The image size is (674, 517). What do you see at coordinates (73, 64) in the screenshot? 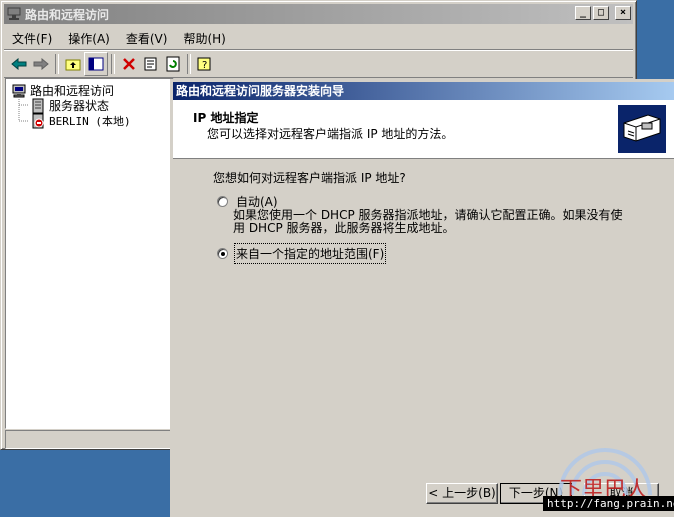
I see `up-folder-icon` at bounding box center [73, 64].